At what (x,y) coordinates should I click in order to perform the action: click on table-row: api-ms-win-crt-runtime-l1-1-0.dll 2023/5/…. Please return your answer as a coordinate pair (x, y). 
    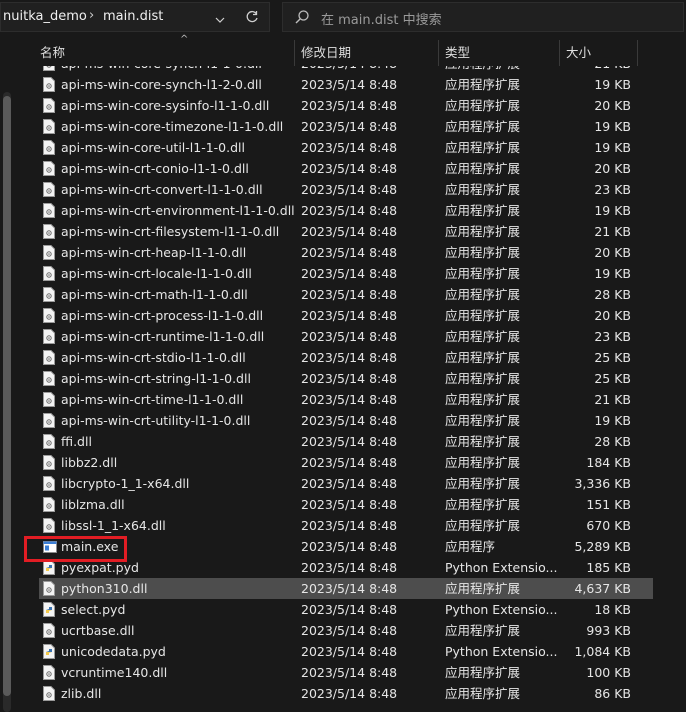
    Looking at the image, I should click on (346, 336).